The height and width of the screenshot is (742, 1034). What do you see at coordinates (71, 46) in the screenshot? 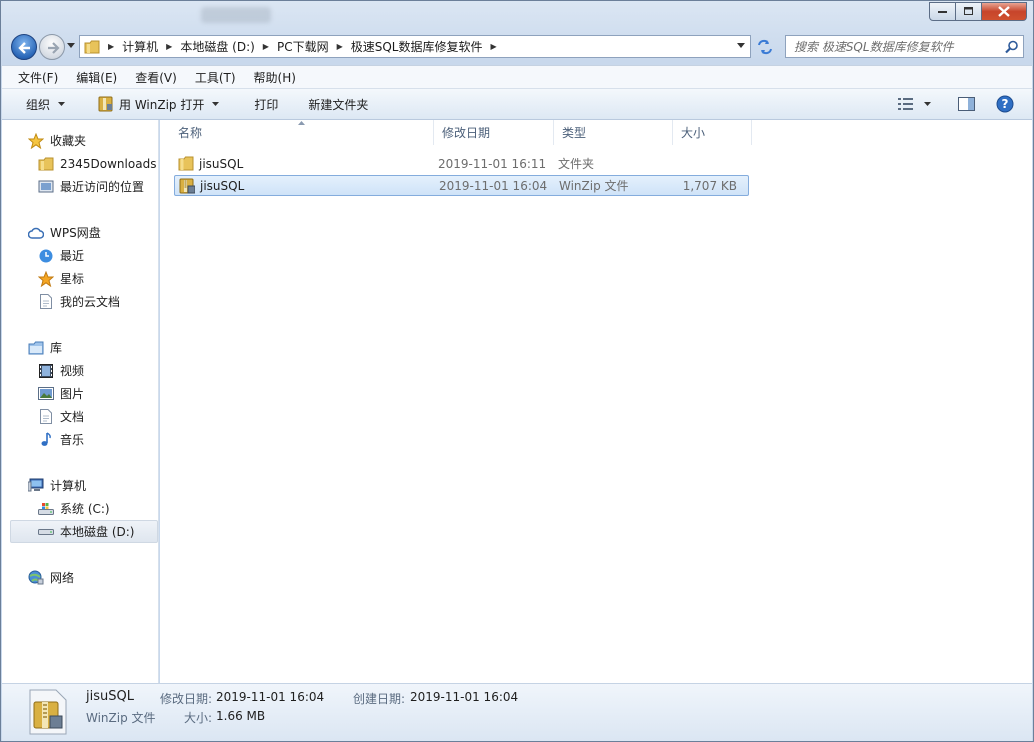
I see `recent-pages-chevron-icon` at bounding box center [71, 46].